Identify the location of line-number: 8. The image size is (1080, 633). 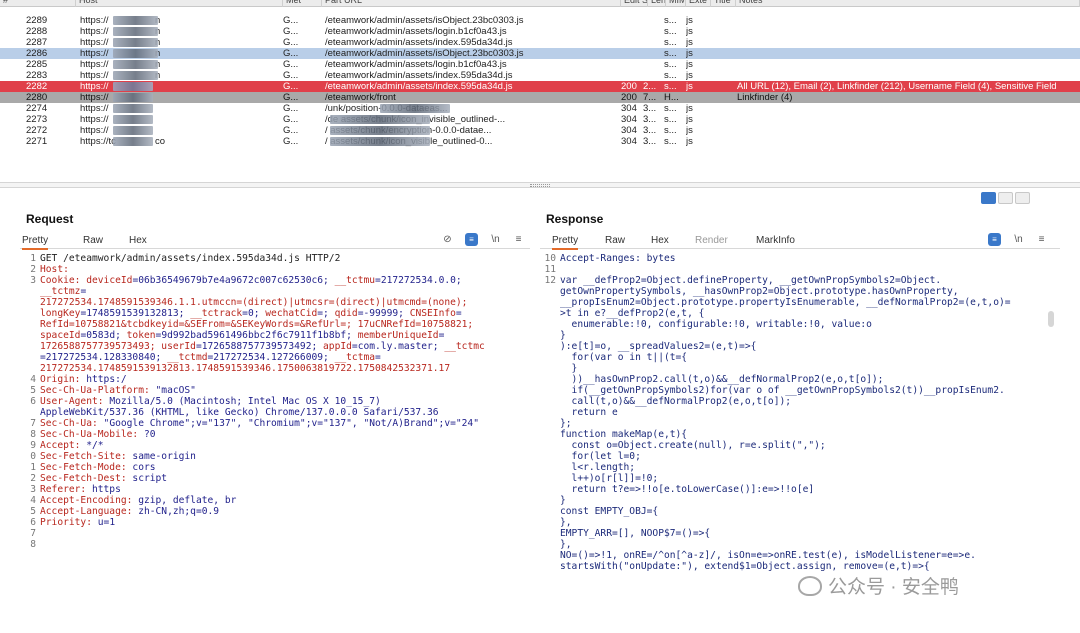
(33, 544).